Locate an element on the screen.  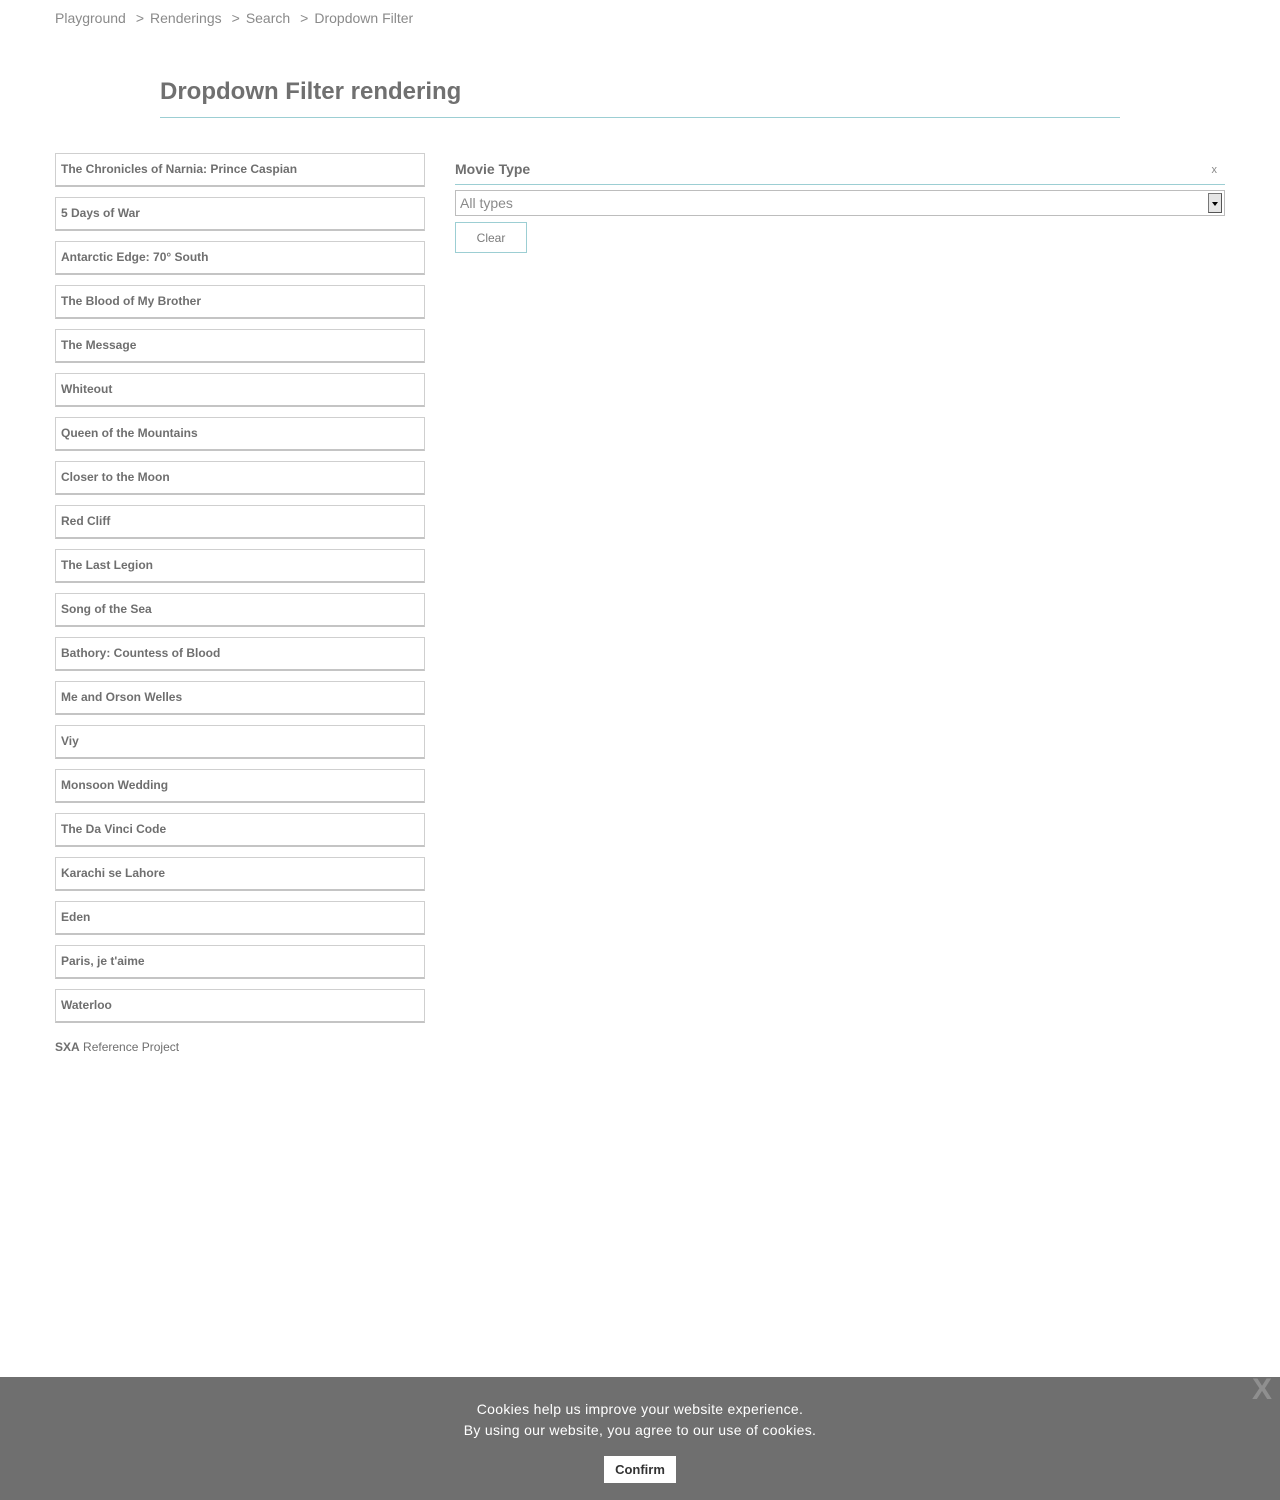
footer-brand-text: Reference Project is located at coordinates (131, 1047).